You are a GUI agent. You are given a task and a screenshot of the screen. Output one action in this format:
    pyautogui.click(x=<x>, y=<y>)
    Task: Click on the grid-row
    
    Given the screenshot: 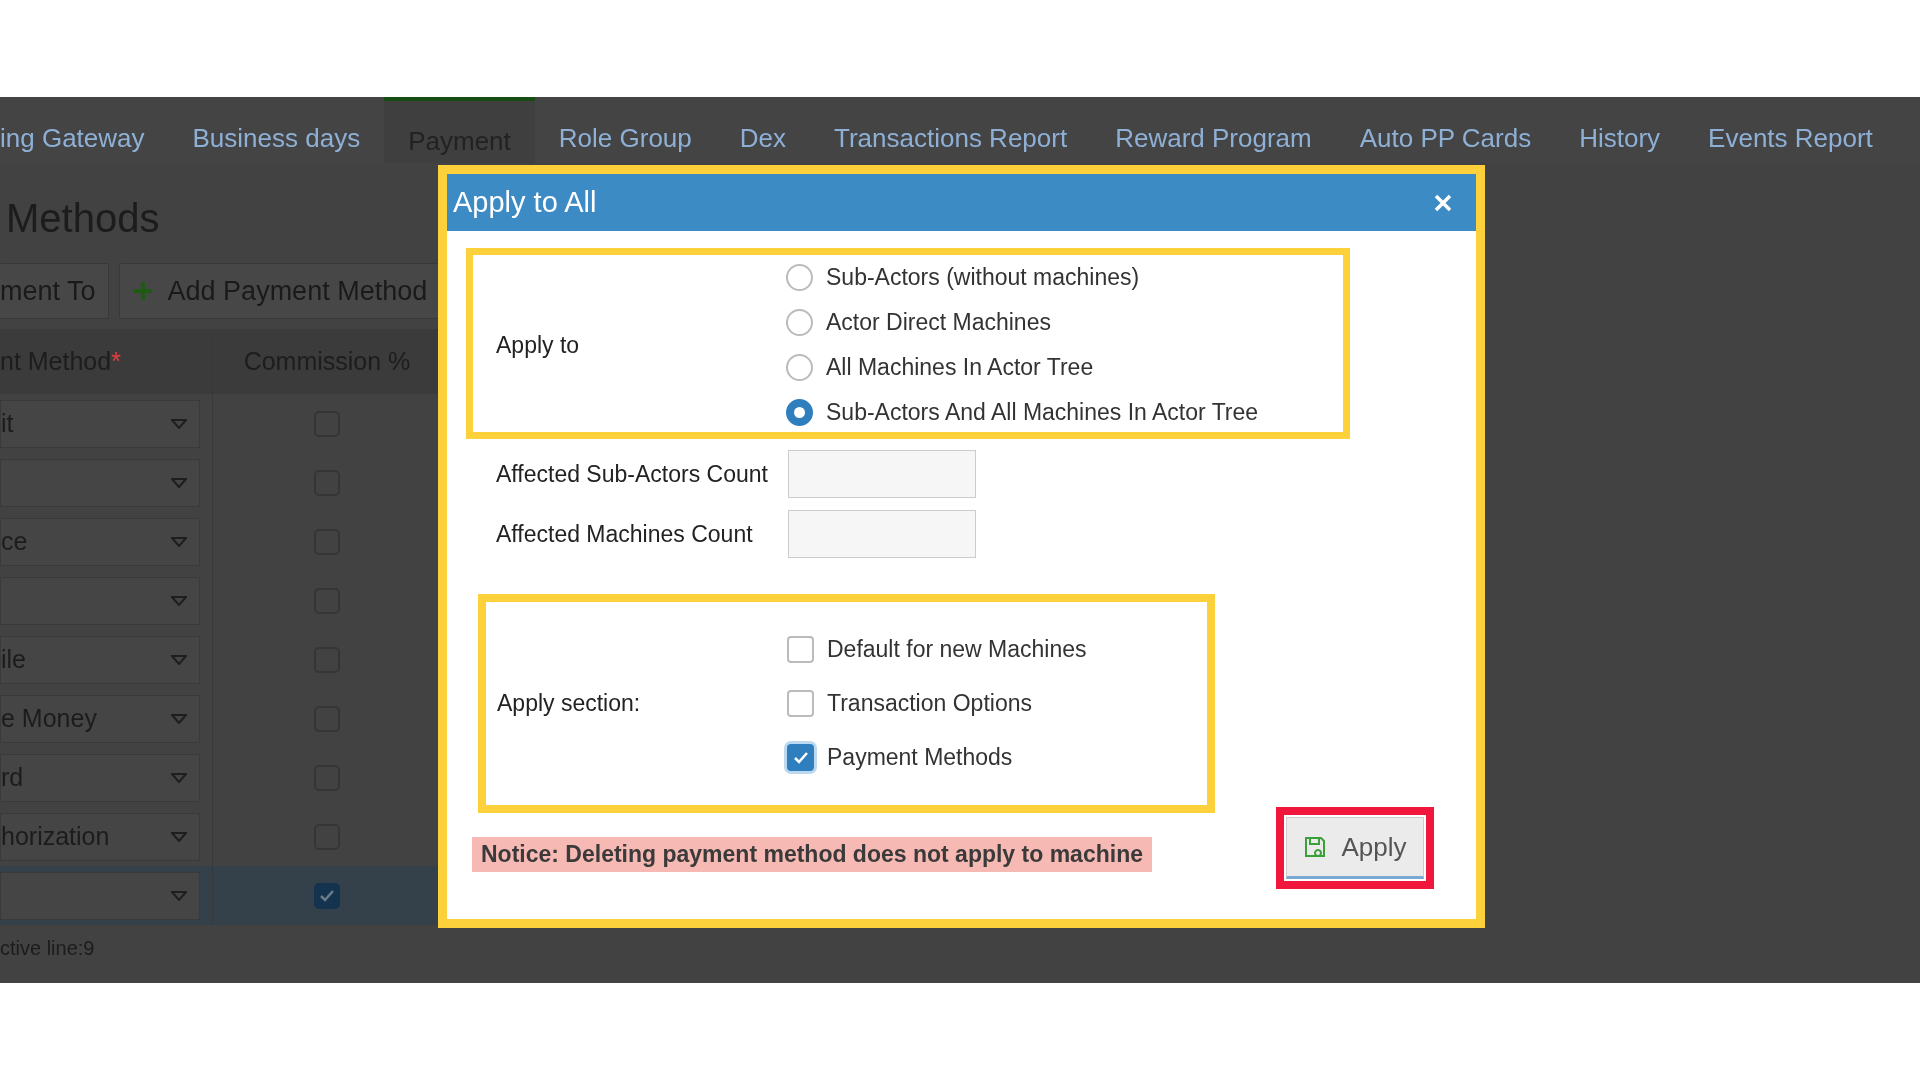 What is the action you would take?
    pyautogui.click(x=220, y=895)
    